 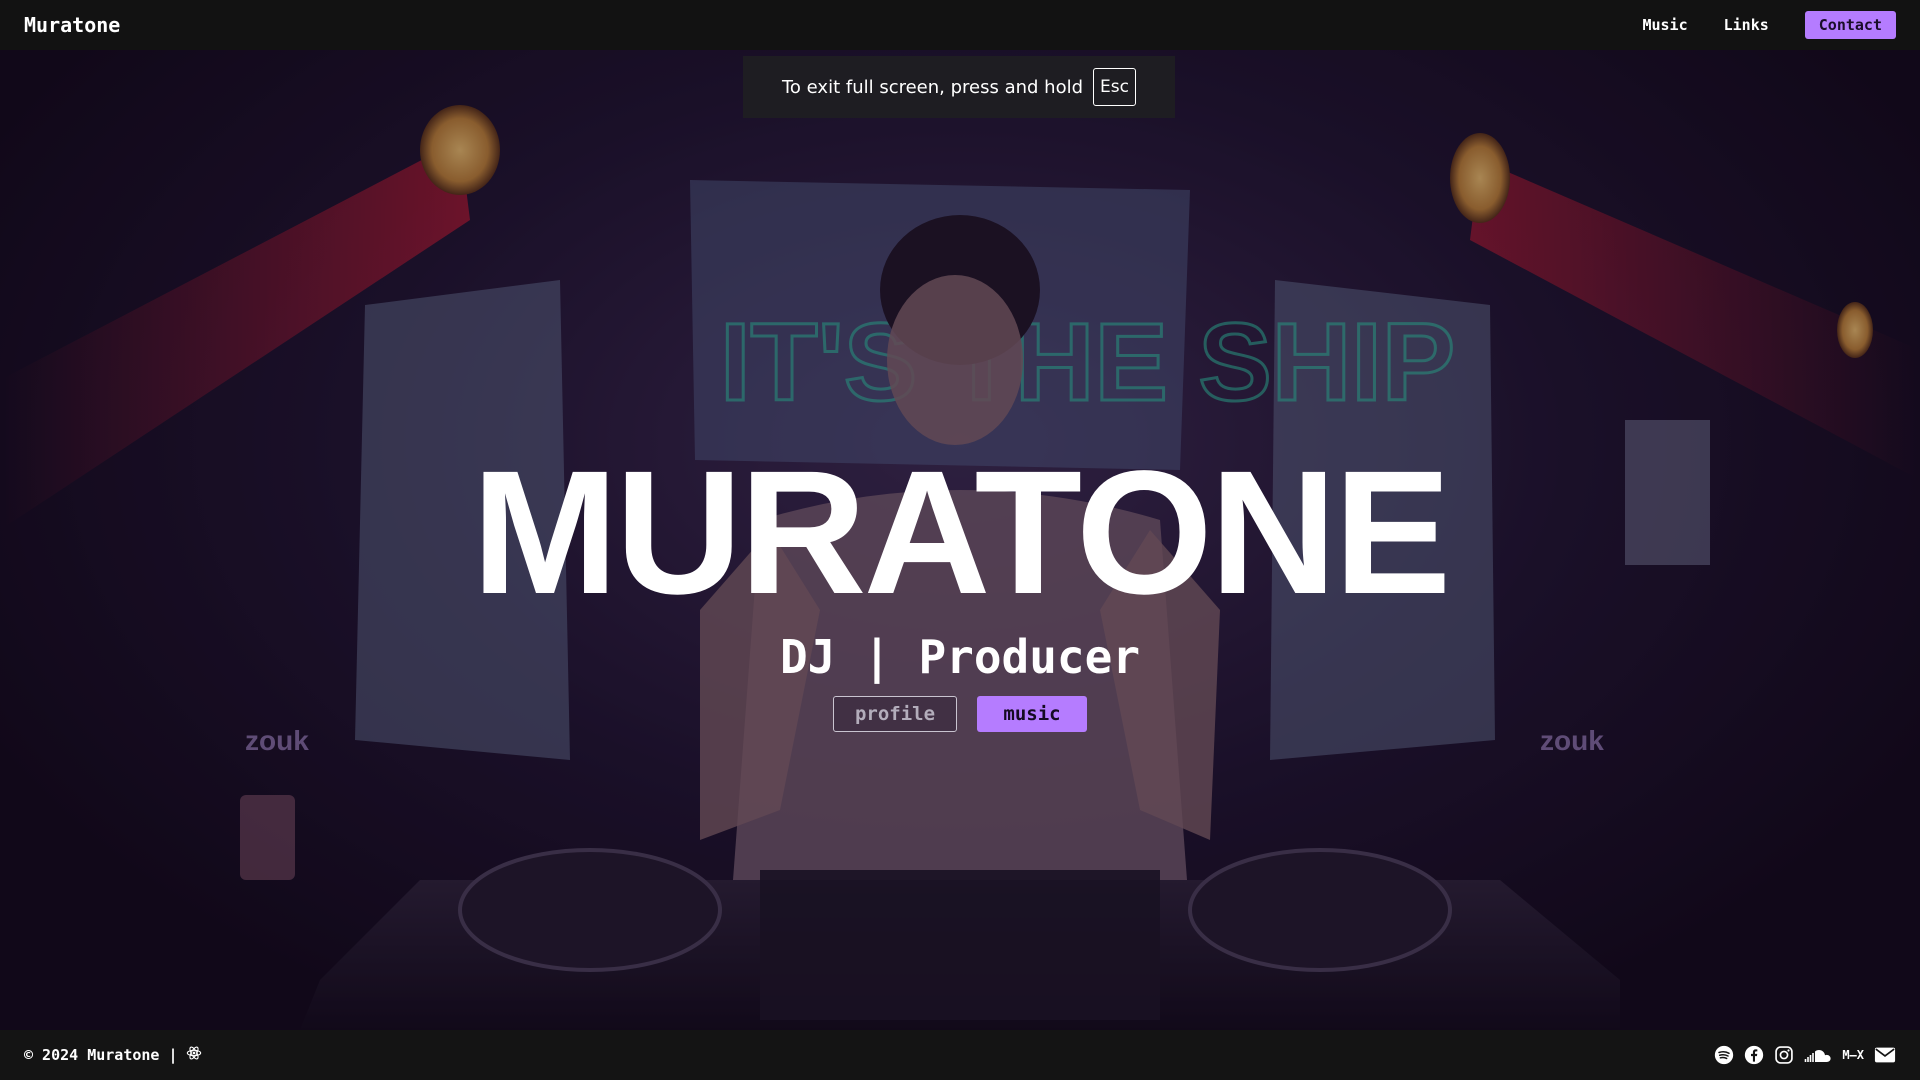 I want to click on hero-title: MURATONE, so click(x=961, y=533).